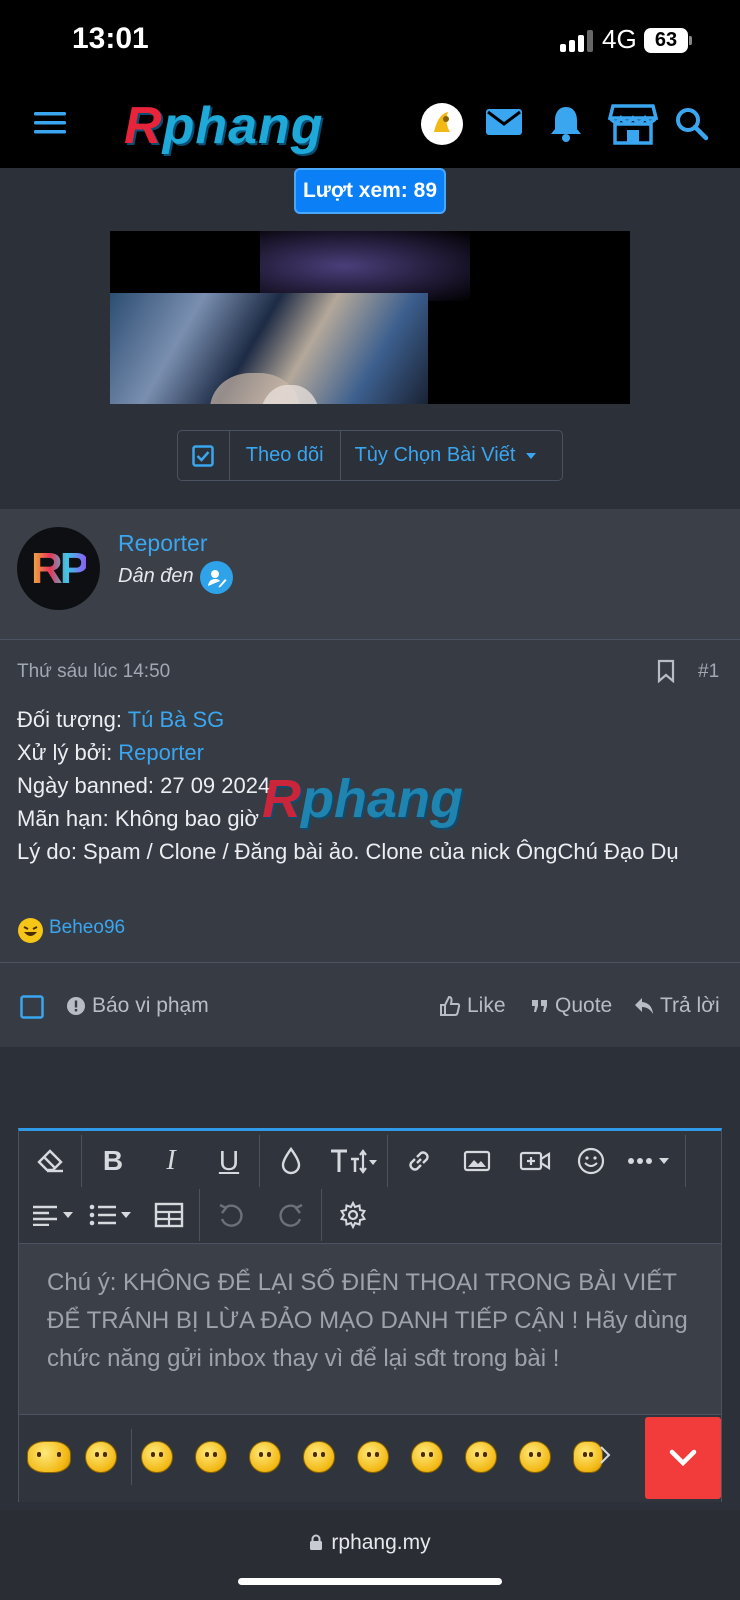 The width and height of the screenshot is (740, 1600). Describe the element at coordinates (215, 785) in the screenshot. I see `line-value: 27 09 2024` at that location.